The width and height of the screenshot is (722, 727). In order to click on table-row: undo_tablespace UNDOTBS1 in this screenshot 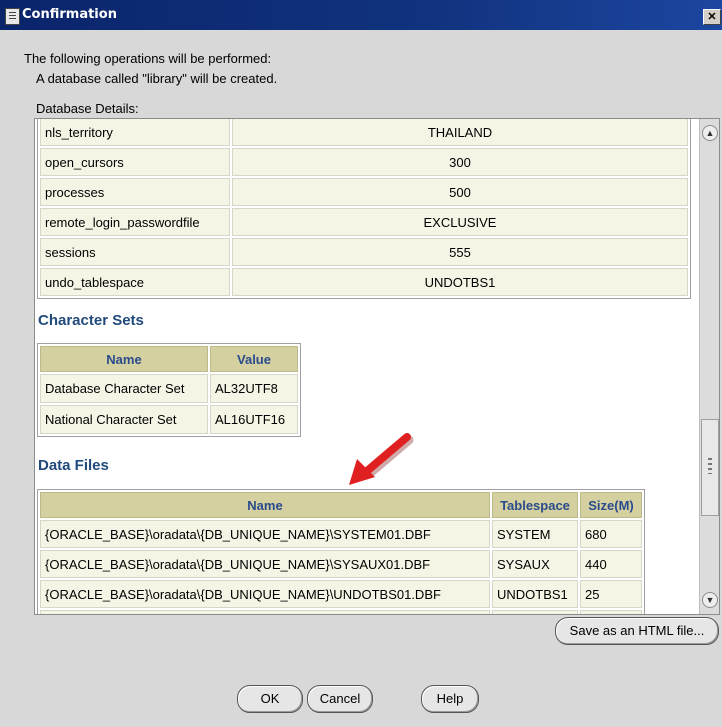, I will do `click(364, 282)`.